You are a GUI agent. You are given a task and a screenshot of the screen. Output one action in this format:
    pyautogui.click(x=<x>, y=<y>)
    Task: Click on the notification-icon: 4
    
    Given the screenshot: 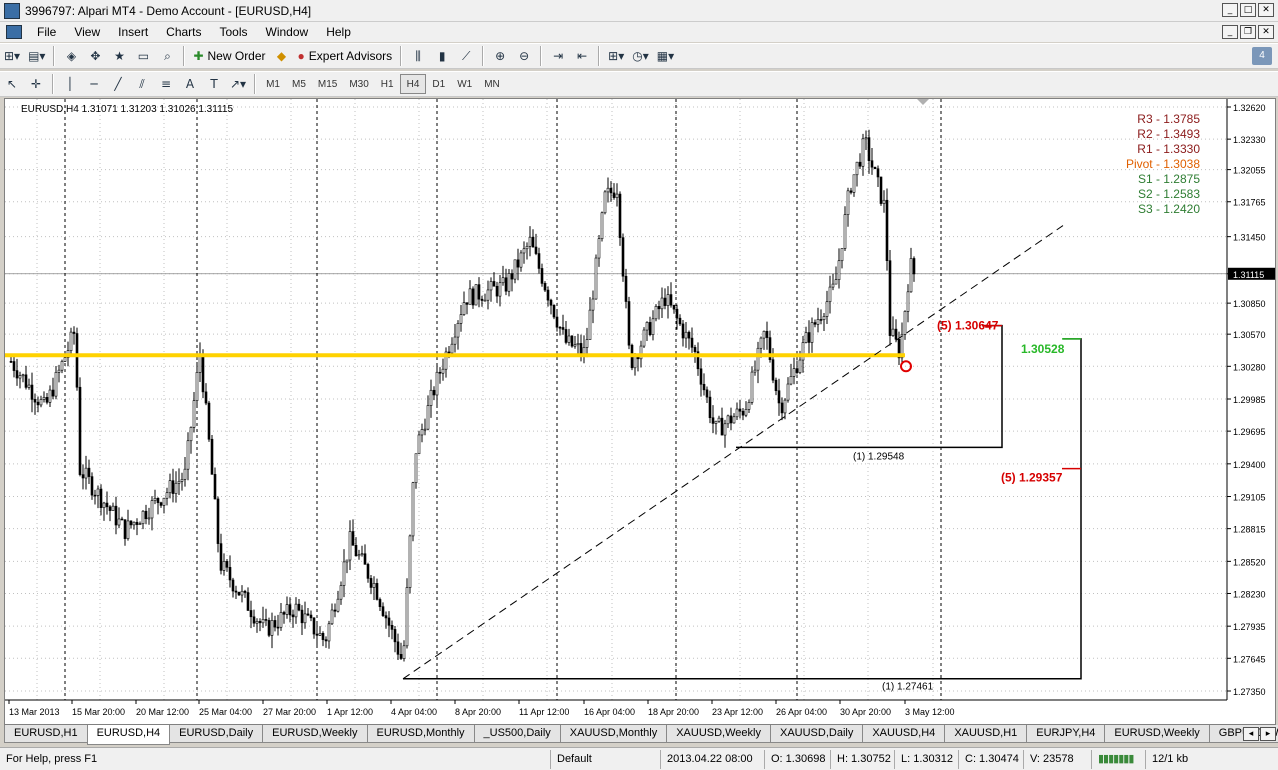 What is the action you would take?
    pyautogui.click(x=1262, y=56)
    